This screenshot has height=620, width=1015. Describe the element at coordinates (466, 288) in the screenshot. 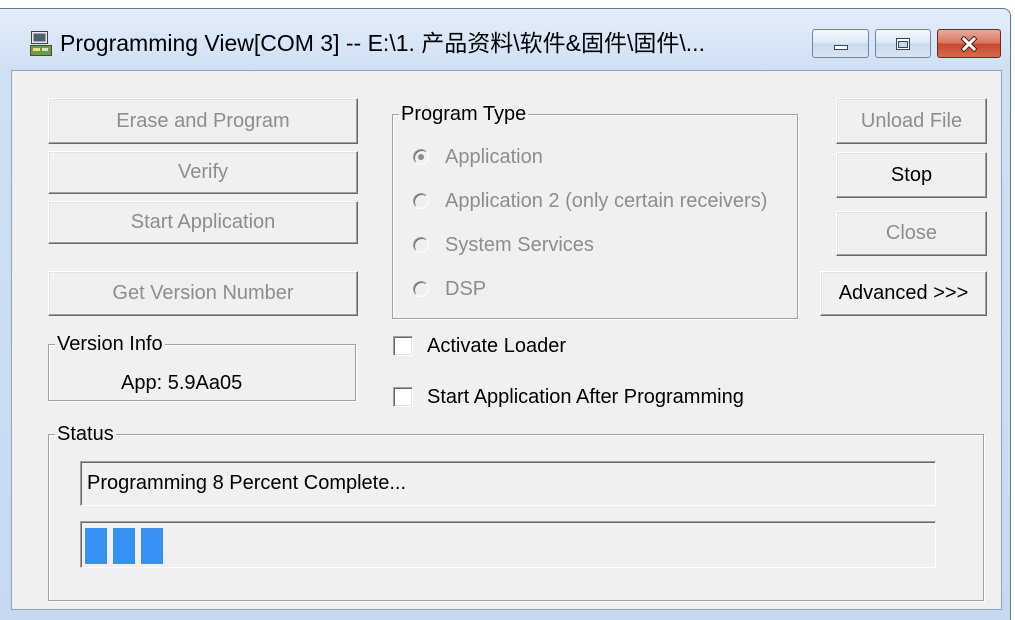

I see `option-label: DSP` at that location.